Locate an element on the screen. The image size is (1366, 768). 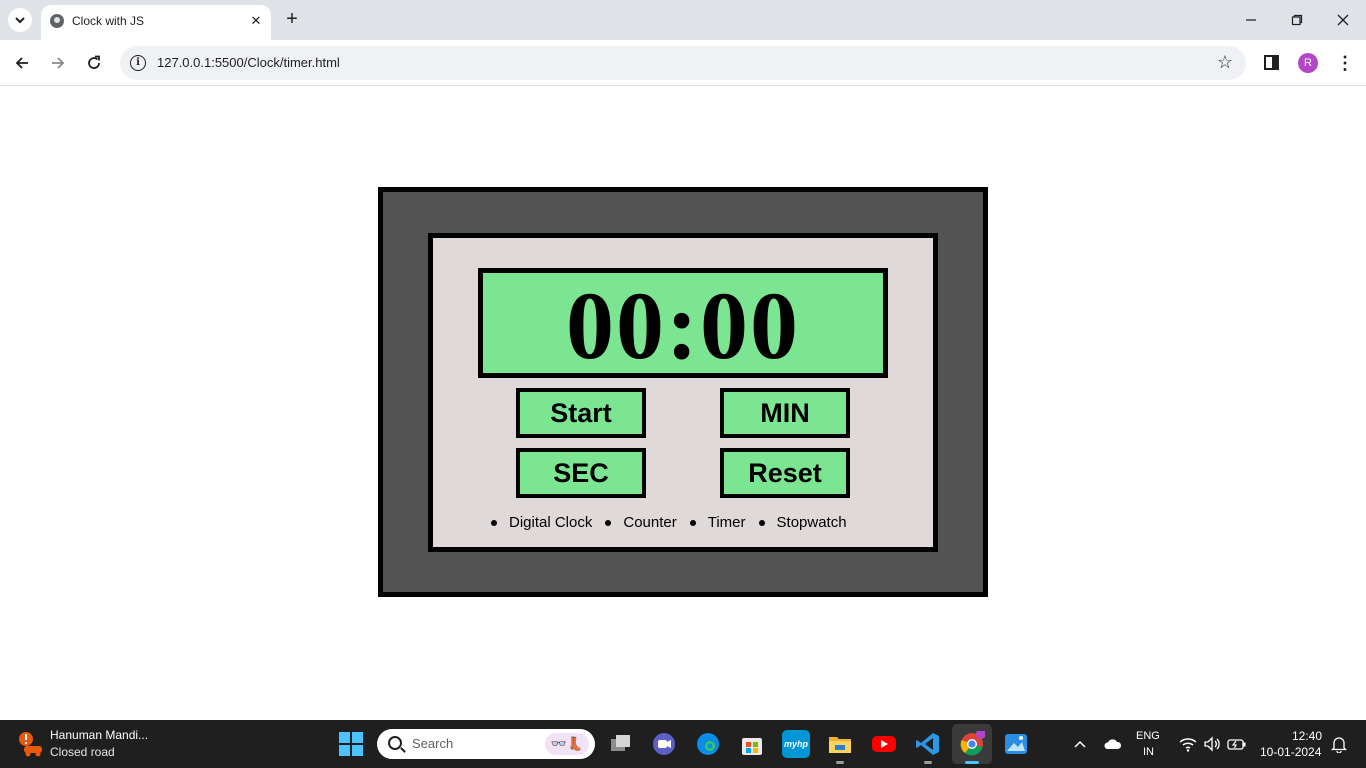
globe-icon is located at coordinates (57, 21).